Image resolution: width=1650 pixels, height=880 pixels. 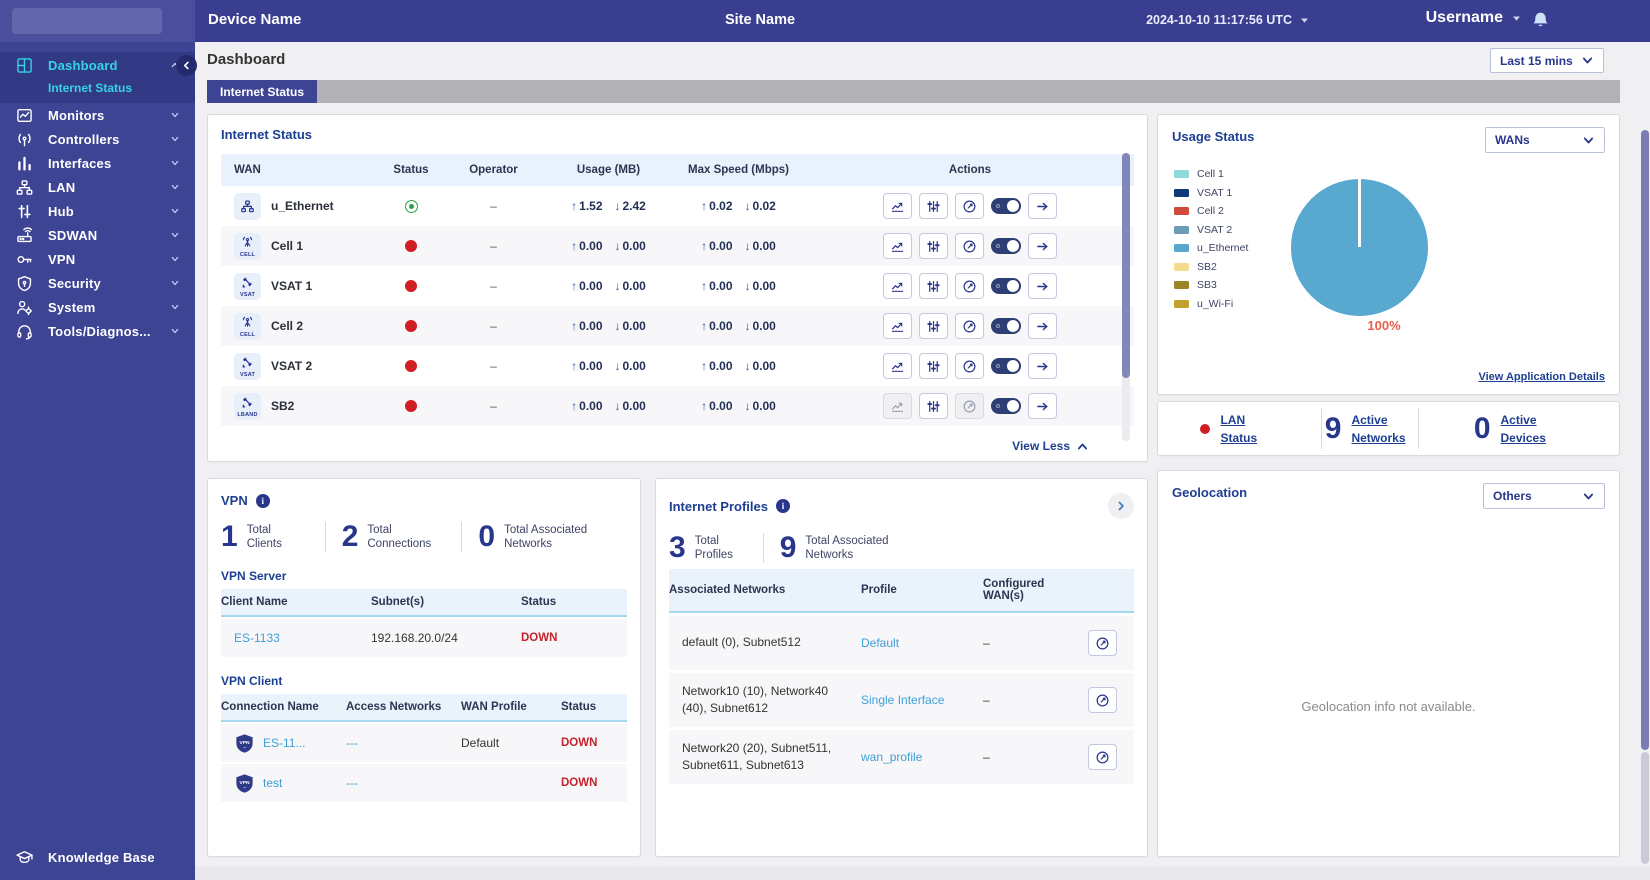 I want to click on operator-value: –, so click(x=493, y=366).